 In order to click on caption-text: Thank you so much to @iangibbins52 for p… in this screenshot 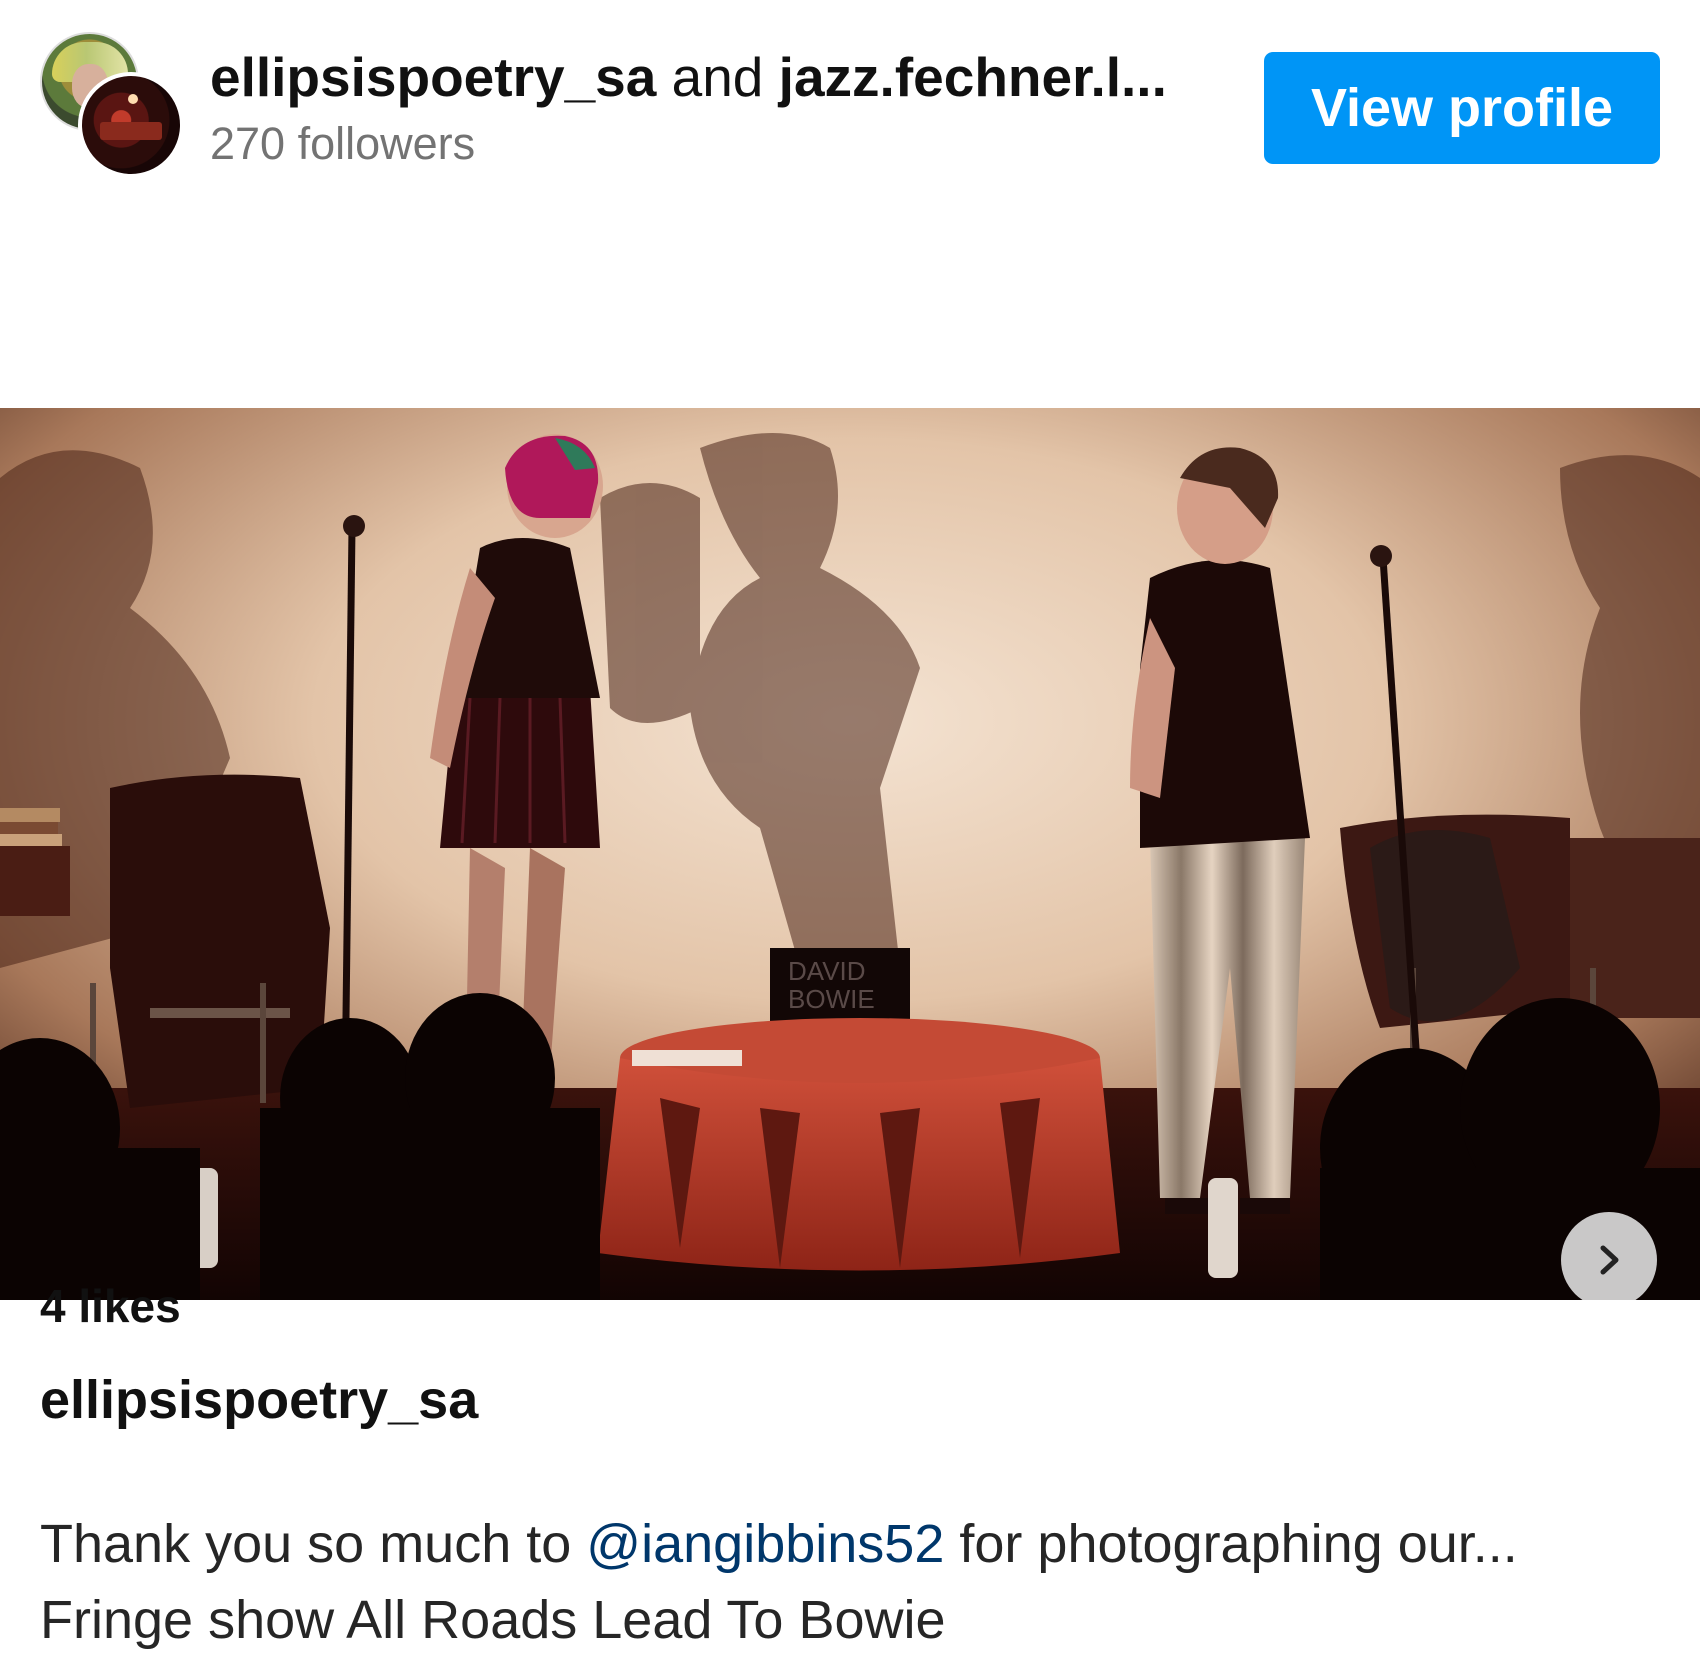, I will do `click(860, 1582)`.